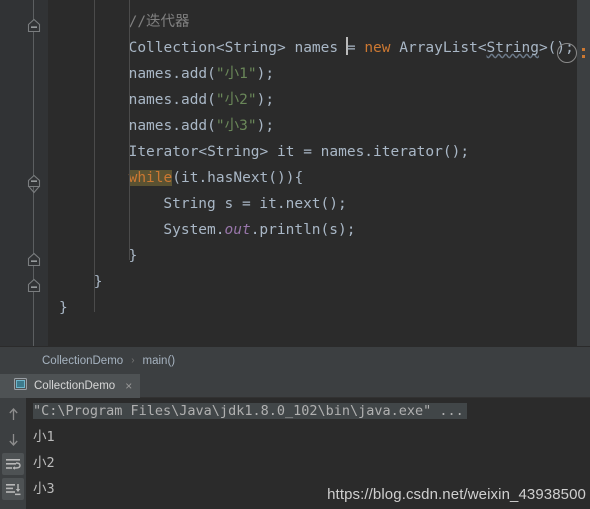  Describe the element at coordinates (299, 152) in the screenshot. I see `code-token: Iterator<String> it = names.iterator();` at that location.